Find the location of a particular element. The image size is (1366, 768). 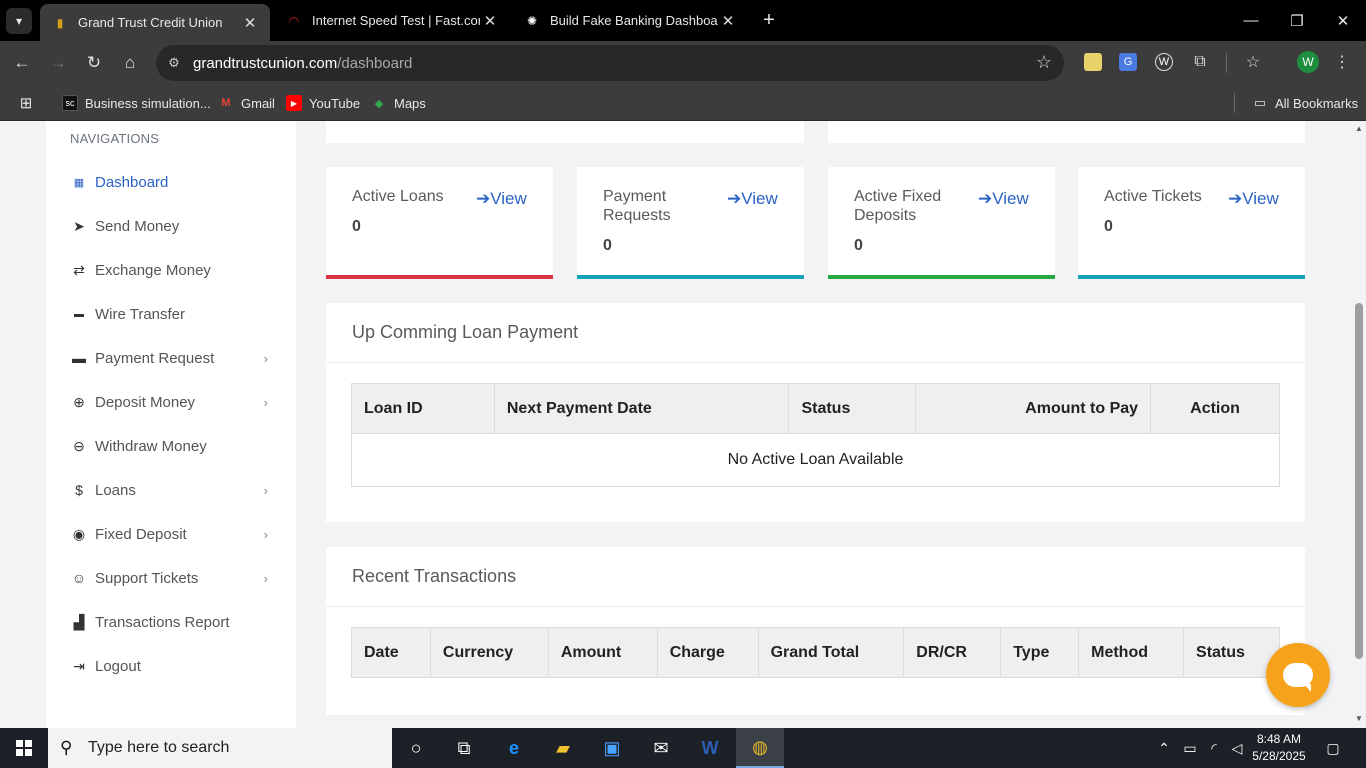

store-icon: ▣ is located at coordinates (612, 748).